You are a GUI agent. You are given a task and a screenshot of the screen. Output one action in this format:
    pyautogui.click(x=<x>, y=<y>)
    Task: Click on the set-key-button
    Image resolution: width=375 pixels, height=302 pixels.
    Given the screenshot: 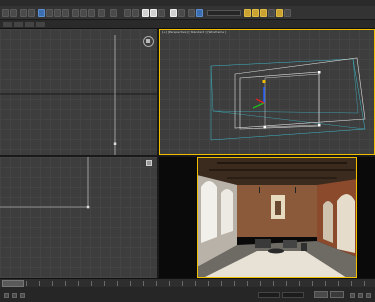 What is the action you would take?
    pyautogui.click(x=337, y=294)
    